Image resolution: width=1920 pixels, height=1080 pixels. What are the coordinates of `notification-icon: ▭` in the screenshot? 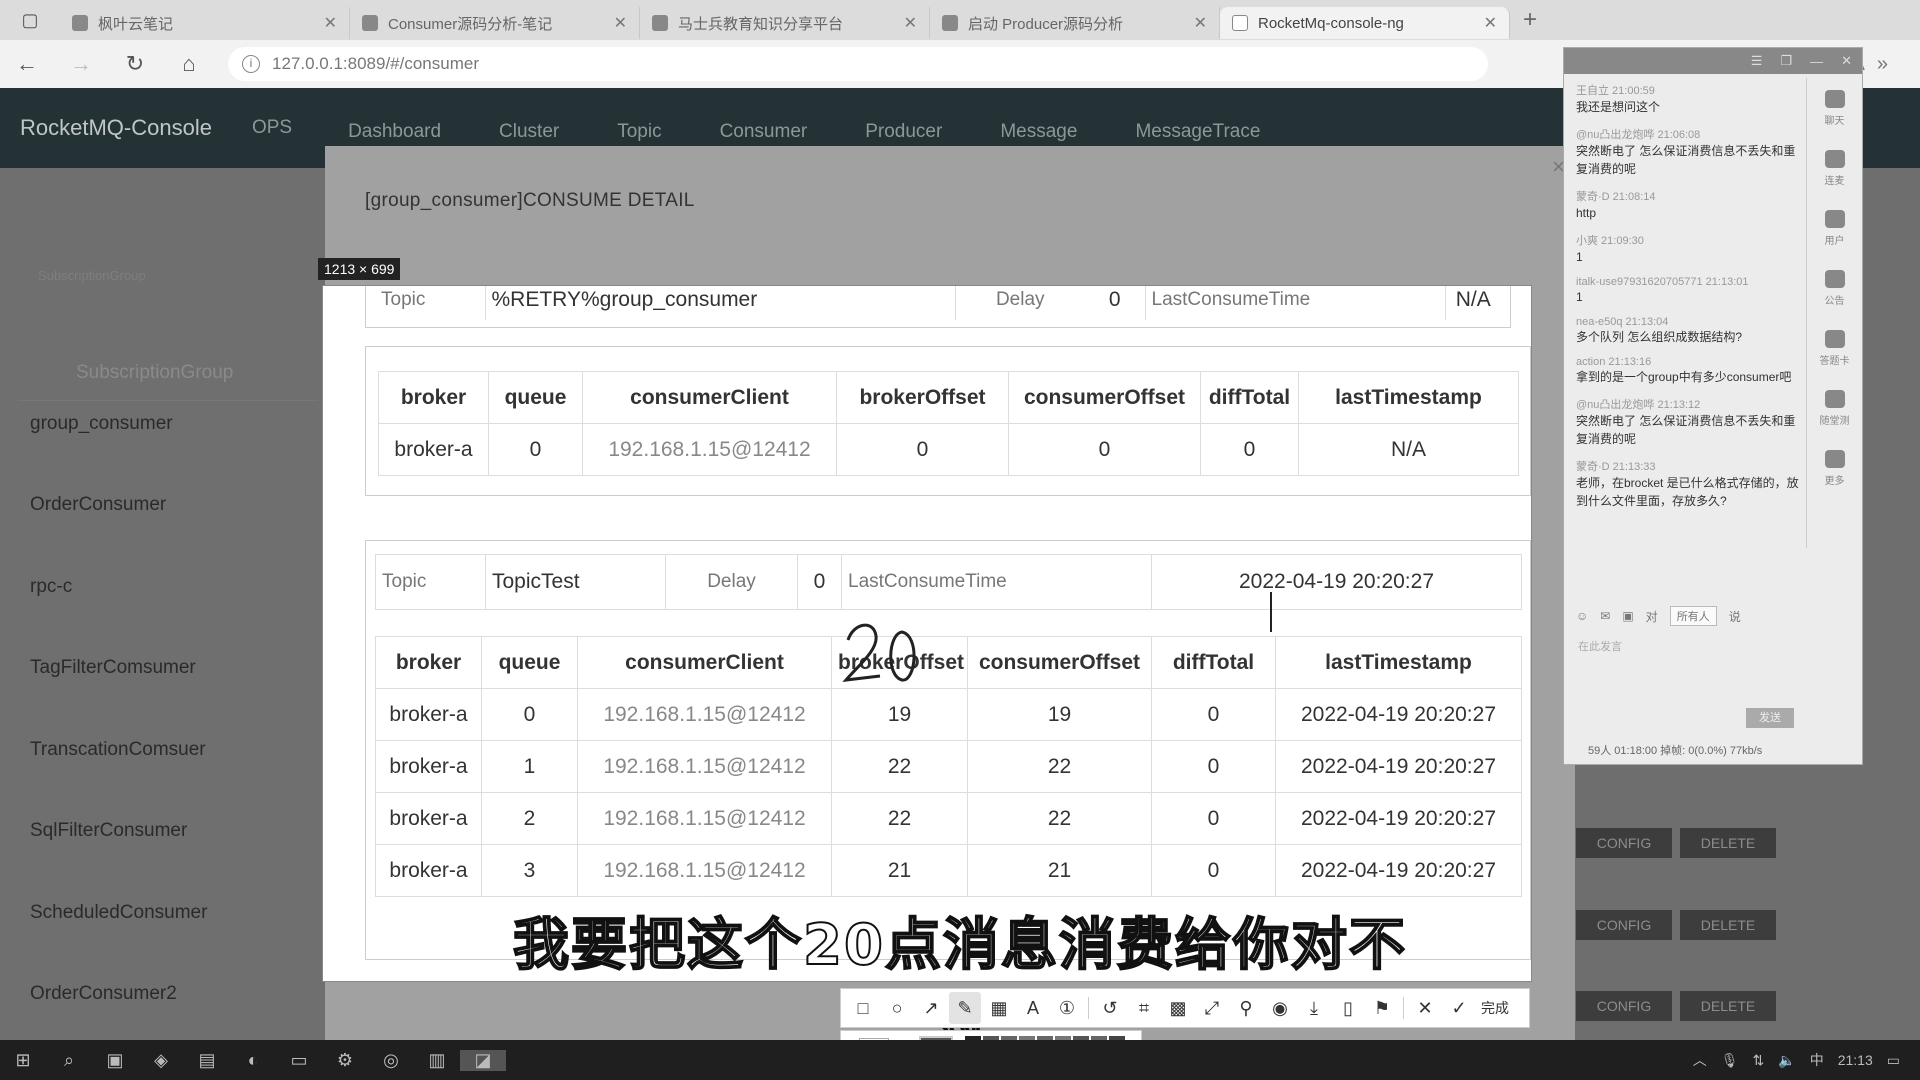 It's located at (1893, 1060).